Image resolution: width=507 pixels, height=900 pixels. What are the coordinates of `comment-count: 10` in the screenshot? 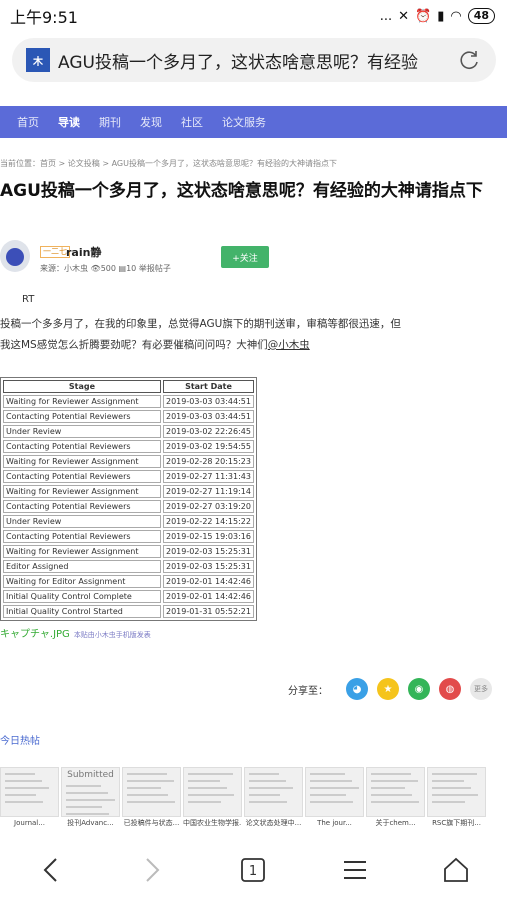 It's located at (131, 268).